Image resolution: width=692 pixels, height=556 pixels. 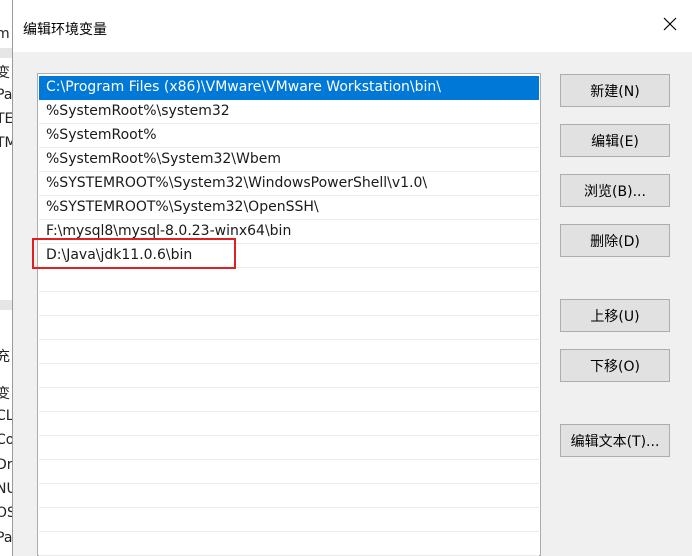 What do you see at coordinates (615, 365) in the screenshot?
I see `move-down-button: 下移(O)` at bounding box center [615, 365].